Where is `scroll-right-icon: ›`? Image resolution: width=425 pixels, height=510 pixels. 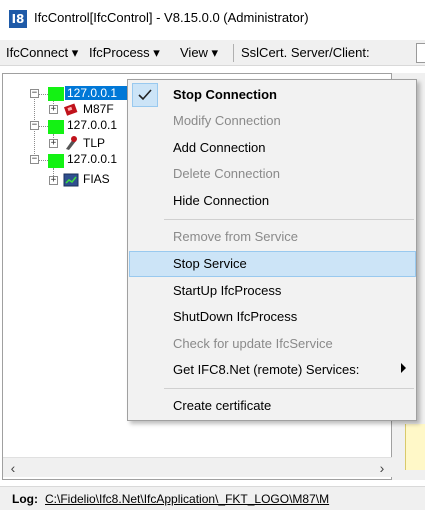
scroll-right-icon: › is located at coordinates (382, 468).